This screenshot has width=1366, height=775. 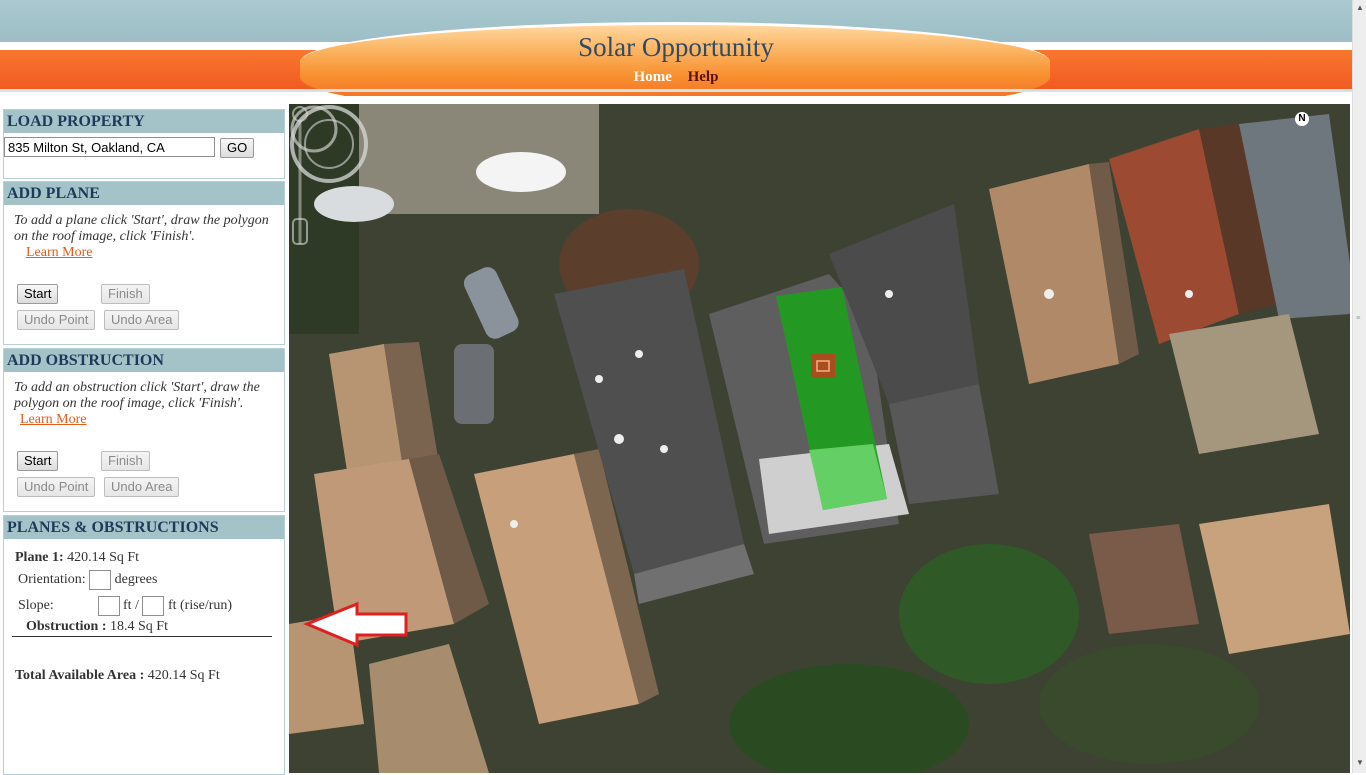 What do you see at coordinates (144, 360) in the screenshot?
I see `add-obstruction-title: ADD OBSTRUCTION` at bounding box center [144, 360].